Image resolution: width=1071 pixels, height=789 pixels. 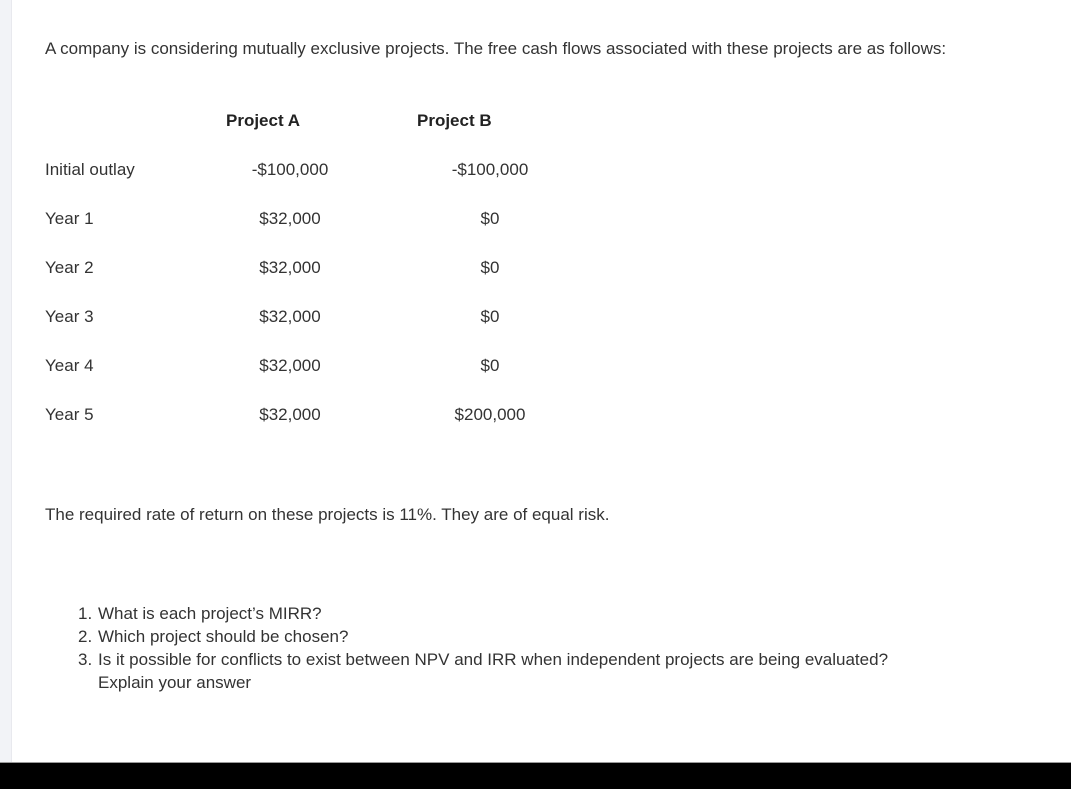 What do you see at coordinates (69, 316) in the screenshot?
I see `row-label: Year 3` at bounding box center [69, 316].